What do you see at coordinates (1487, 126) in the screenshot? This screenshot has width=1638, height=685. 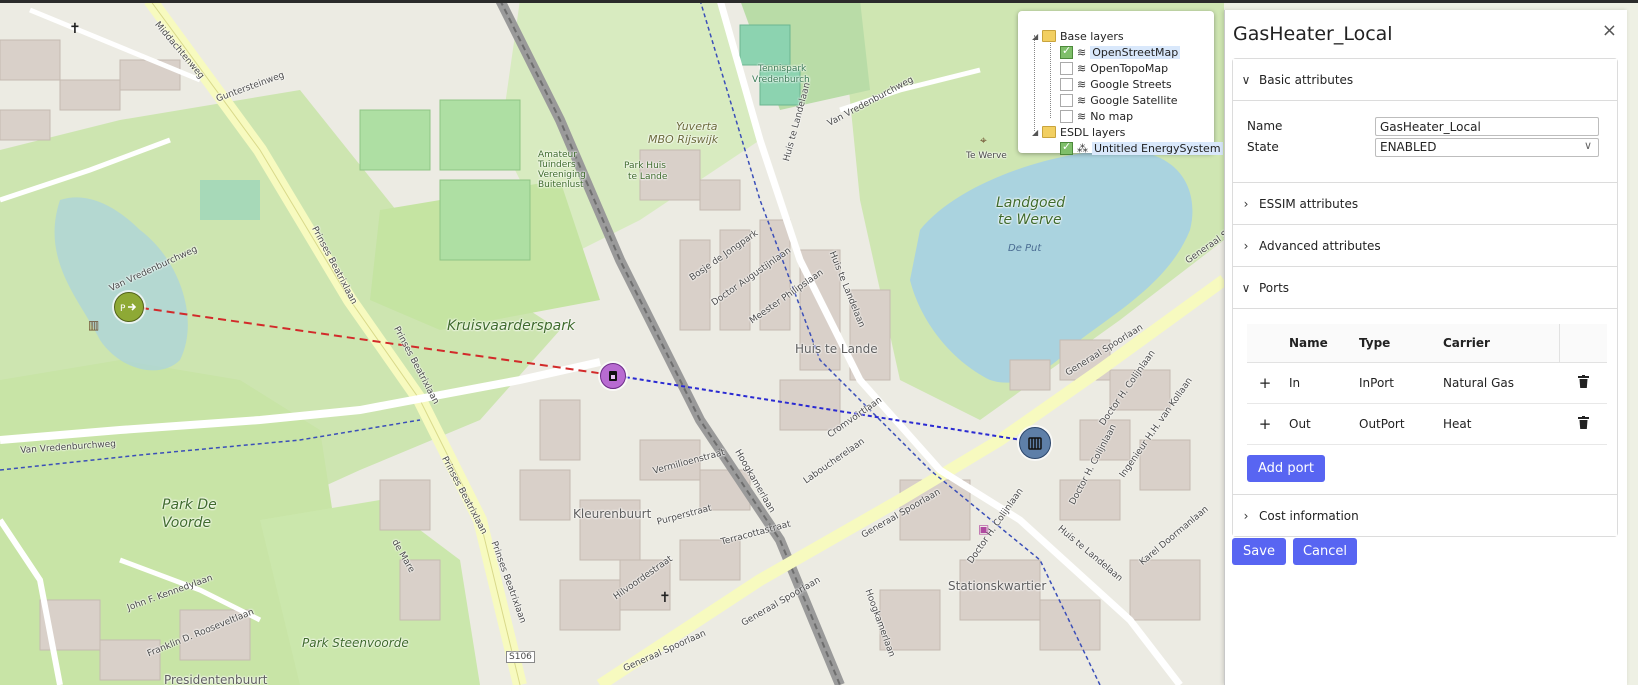 I see `name-field` at bounding box center [1487, 126].